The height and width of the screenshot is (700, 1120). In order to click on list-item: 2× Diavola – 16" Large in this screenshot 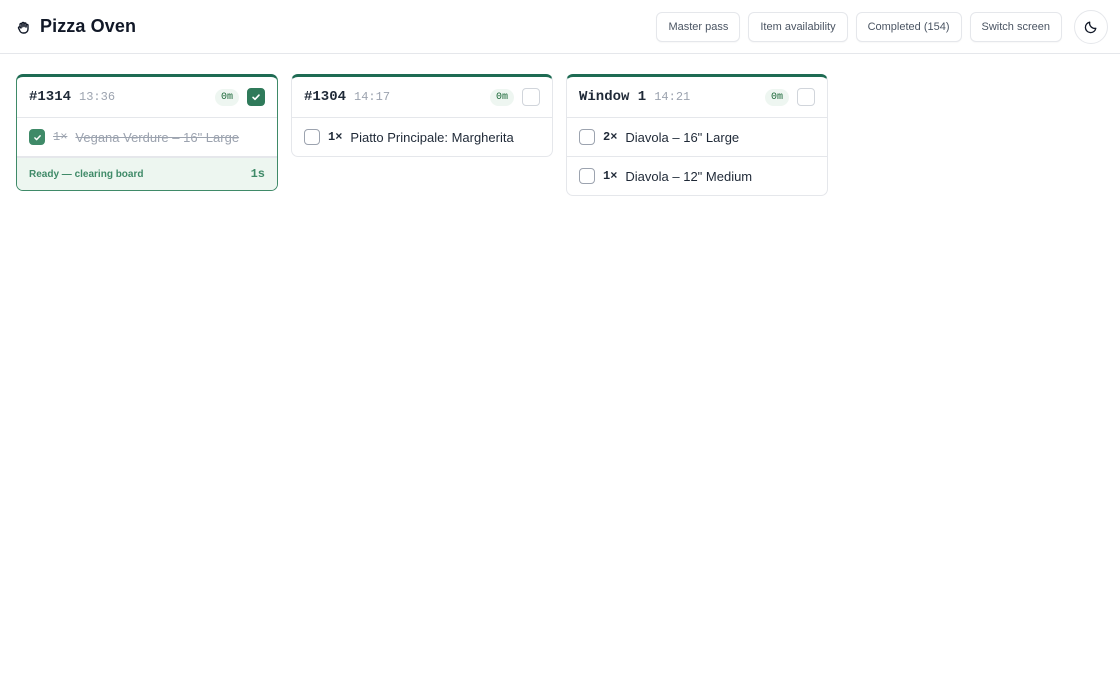, I will do `click(697, 137)`.